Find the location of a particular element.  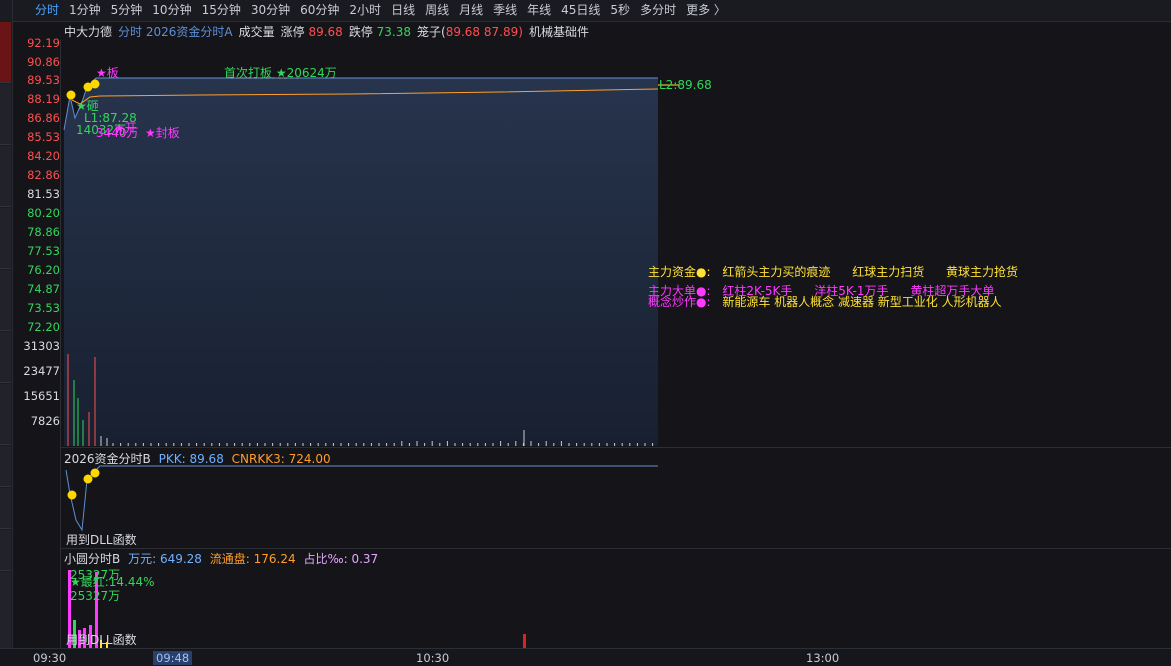

panel3-amount-annotation-2: 25327万 is located at coordinates (95, 596).